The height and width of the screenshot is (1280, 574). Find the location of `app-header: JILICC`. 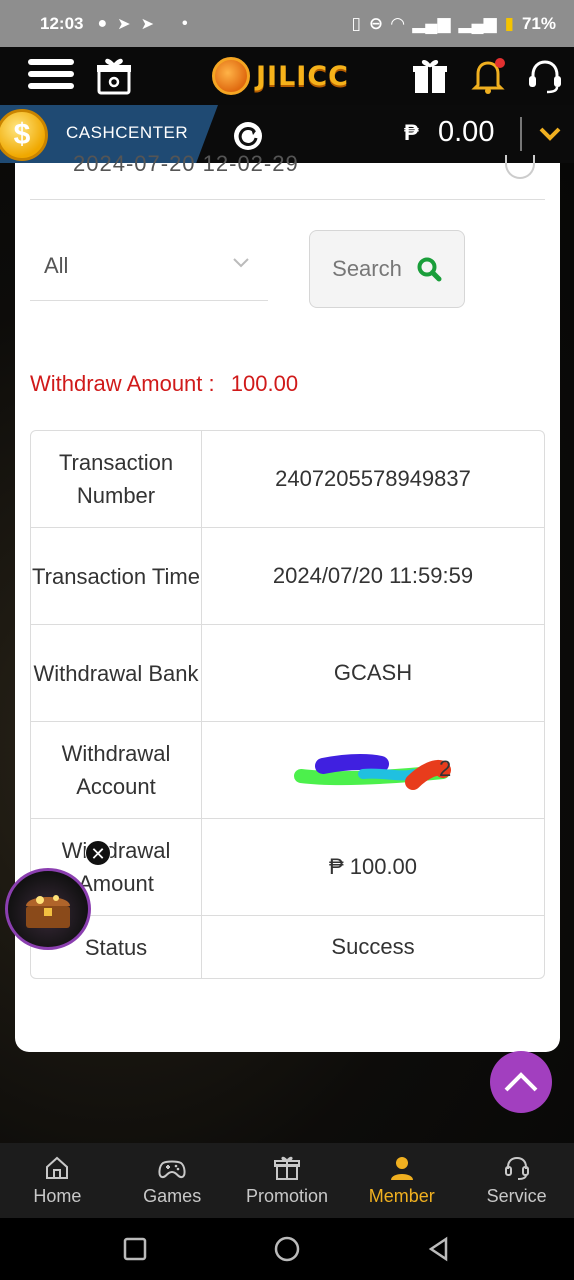

app-header: JILICC is located at coordinates (287, 76).